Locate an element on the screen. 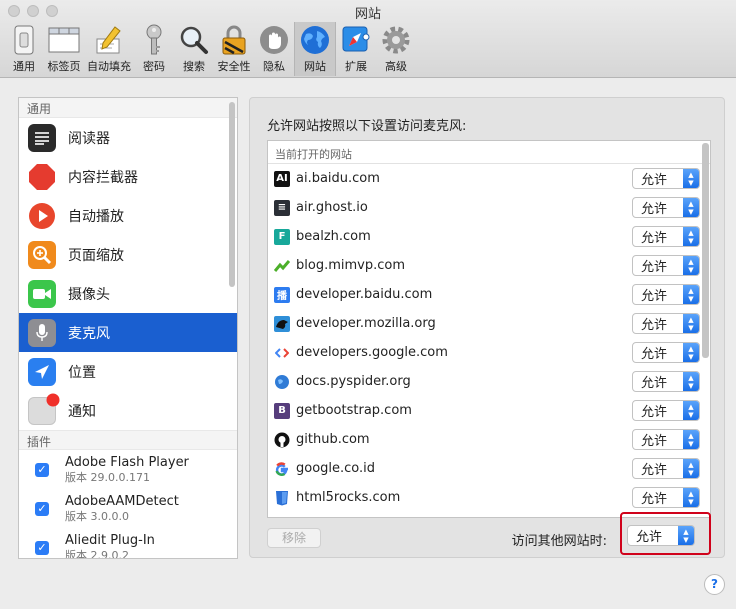 This screenshot has height=609, width=736. site-row: blog.mimvp.com 允许 ▲ ▼ is located at coordinates (489, 265).